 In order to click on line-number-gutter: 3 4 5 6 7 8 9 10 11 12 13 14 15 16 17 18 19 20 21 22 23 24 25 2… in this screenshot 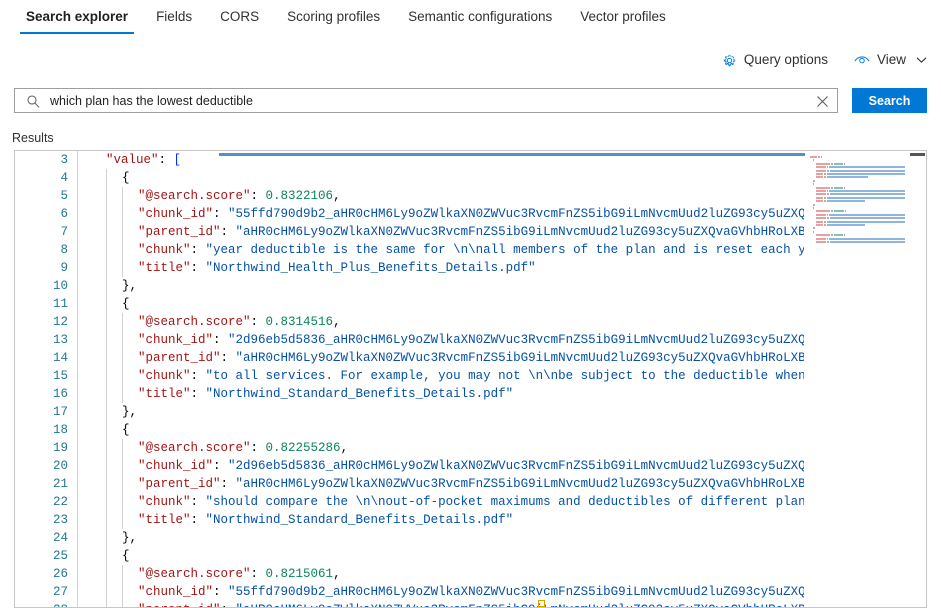, I will do `click(46, 379)`.